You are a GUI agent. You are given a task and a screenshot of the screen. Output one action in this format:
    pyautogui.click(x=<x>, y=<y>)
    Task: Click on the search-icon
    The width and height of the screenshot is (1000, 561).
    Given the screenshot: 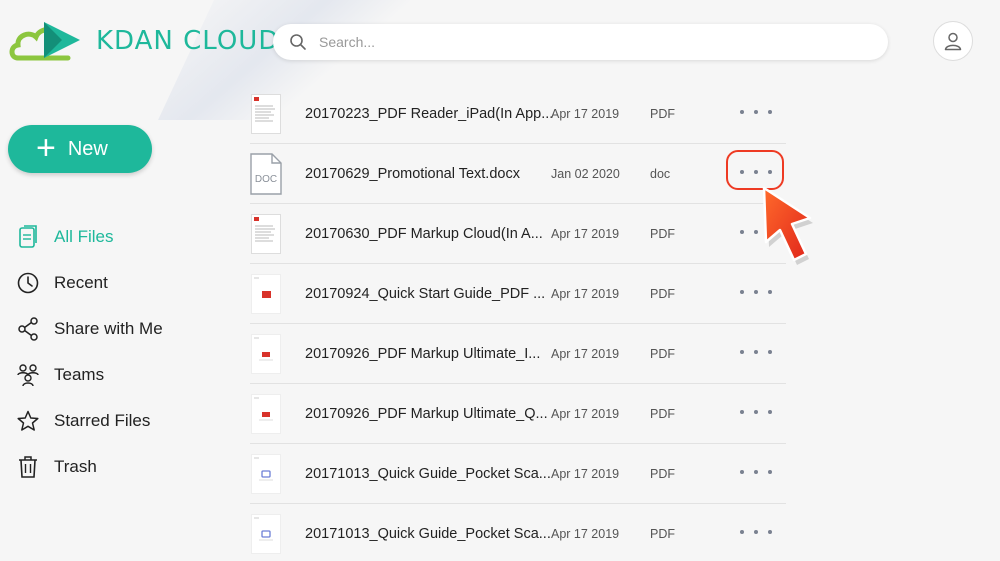 What is the action you would take?
    pyautogui.click(x=298, y=42)
    